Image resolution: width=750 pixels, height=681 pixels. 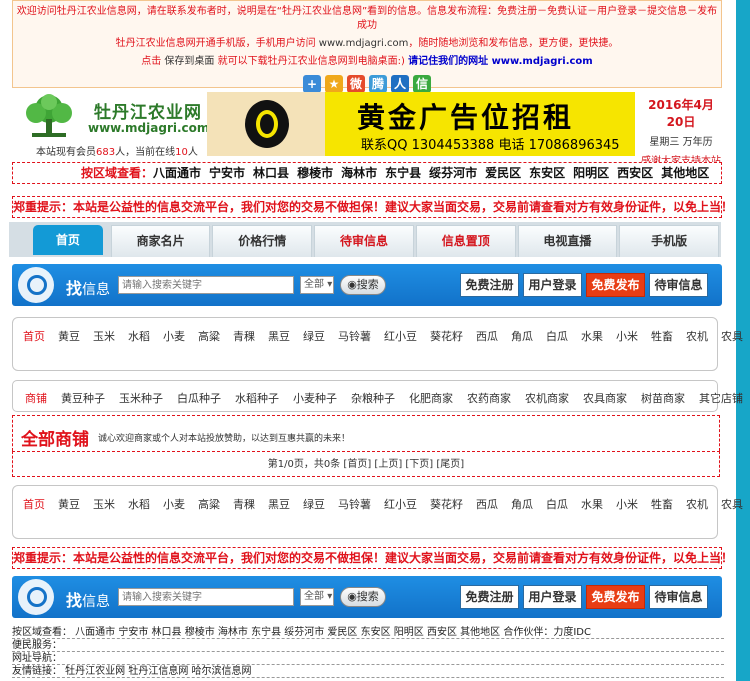 I want to click on nav-tab: 首页, so click(x=59, y=241).